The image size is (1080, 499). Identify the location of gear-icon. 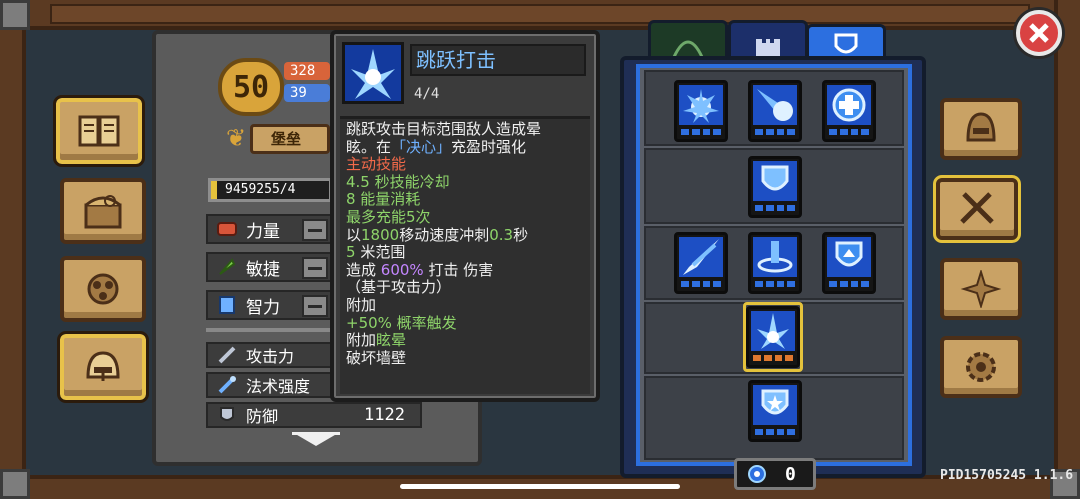
(981, 367).